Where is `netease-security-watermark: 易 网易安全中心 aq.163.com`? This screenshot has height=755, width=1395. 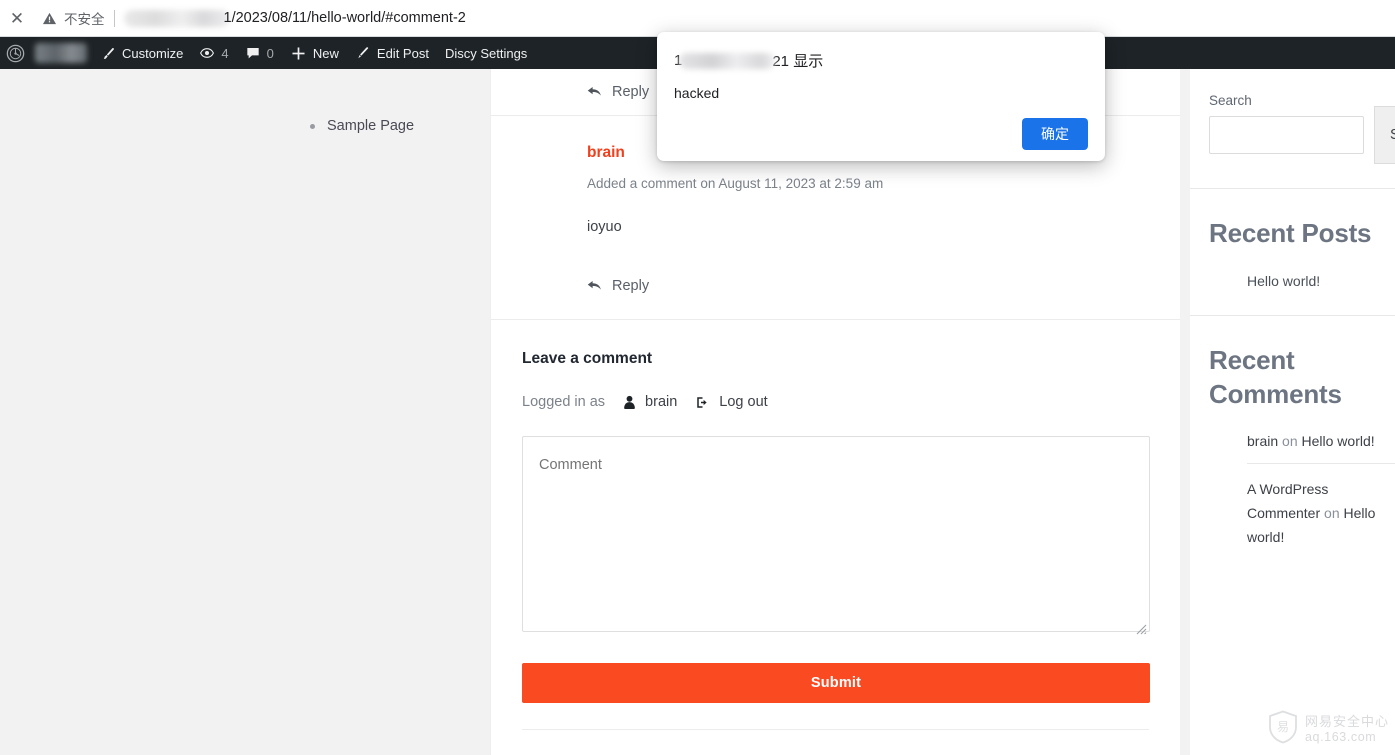 netease-security-watermark: 易 网易安全中心 aq.163.com is located at coordinates (1328, 729).